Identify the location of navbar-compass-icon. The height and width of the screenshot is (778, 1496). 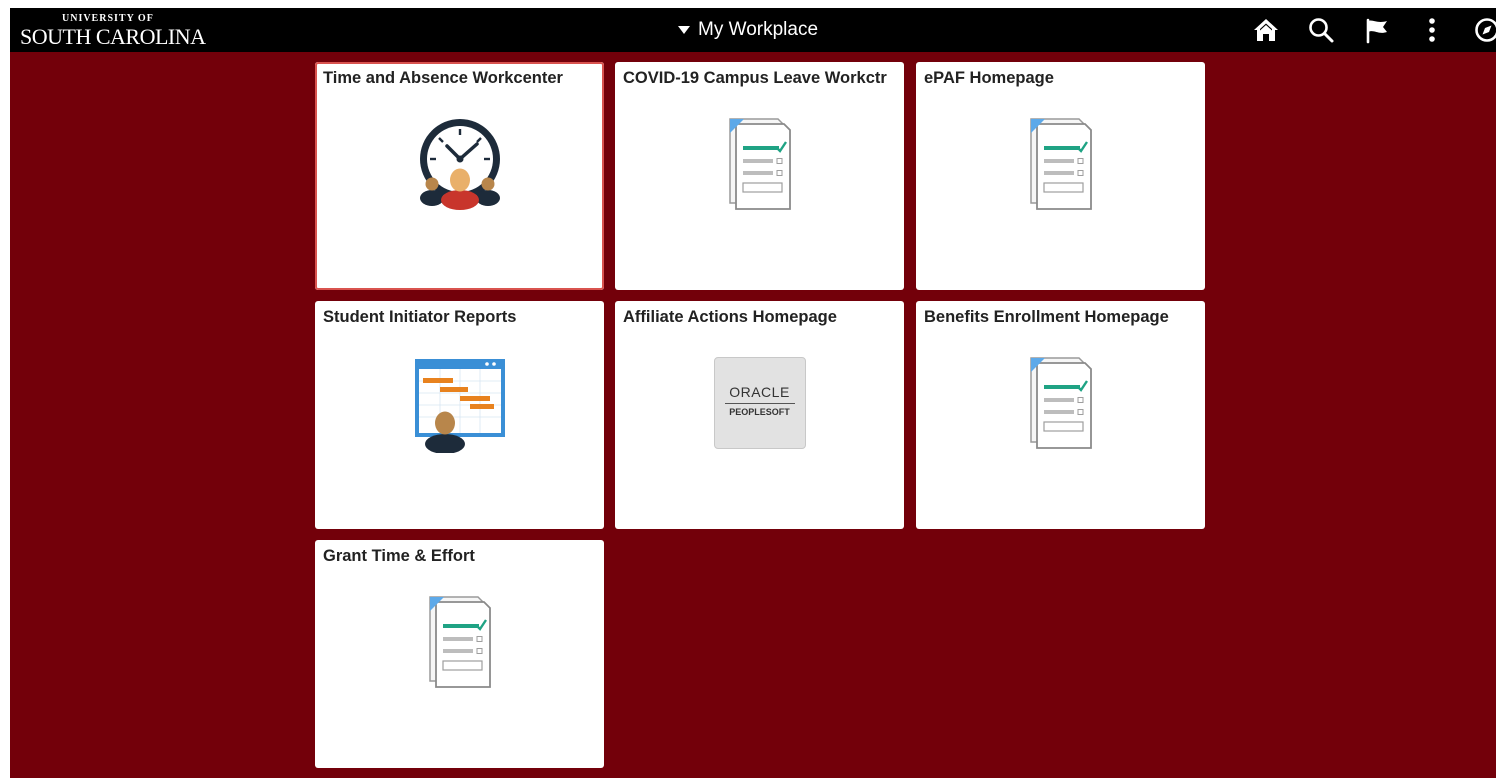
(1482, 30).